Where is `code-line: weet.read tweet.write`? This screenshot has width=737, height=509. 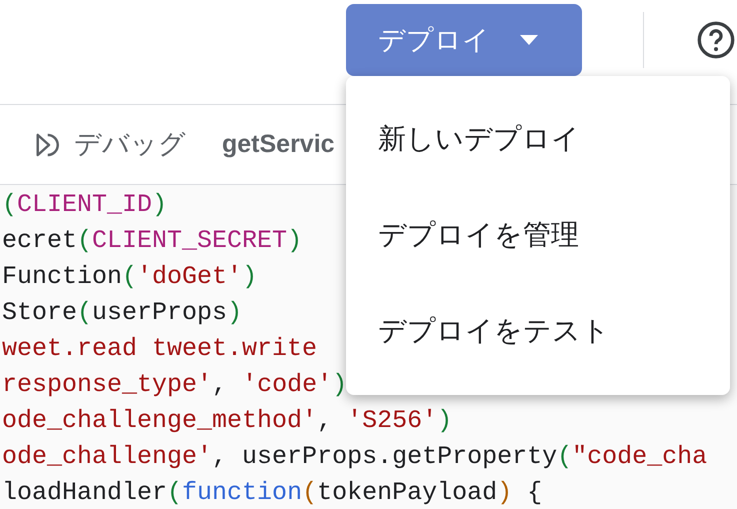 code-line: weet.read tweet.write is located at coordinates (160, 349).